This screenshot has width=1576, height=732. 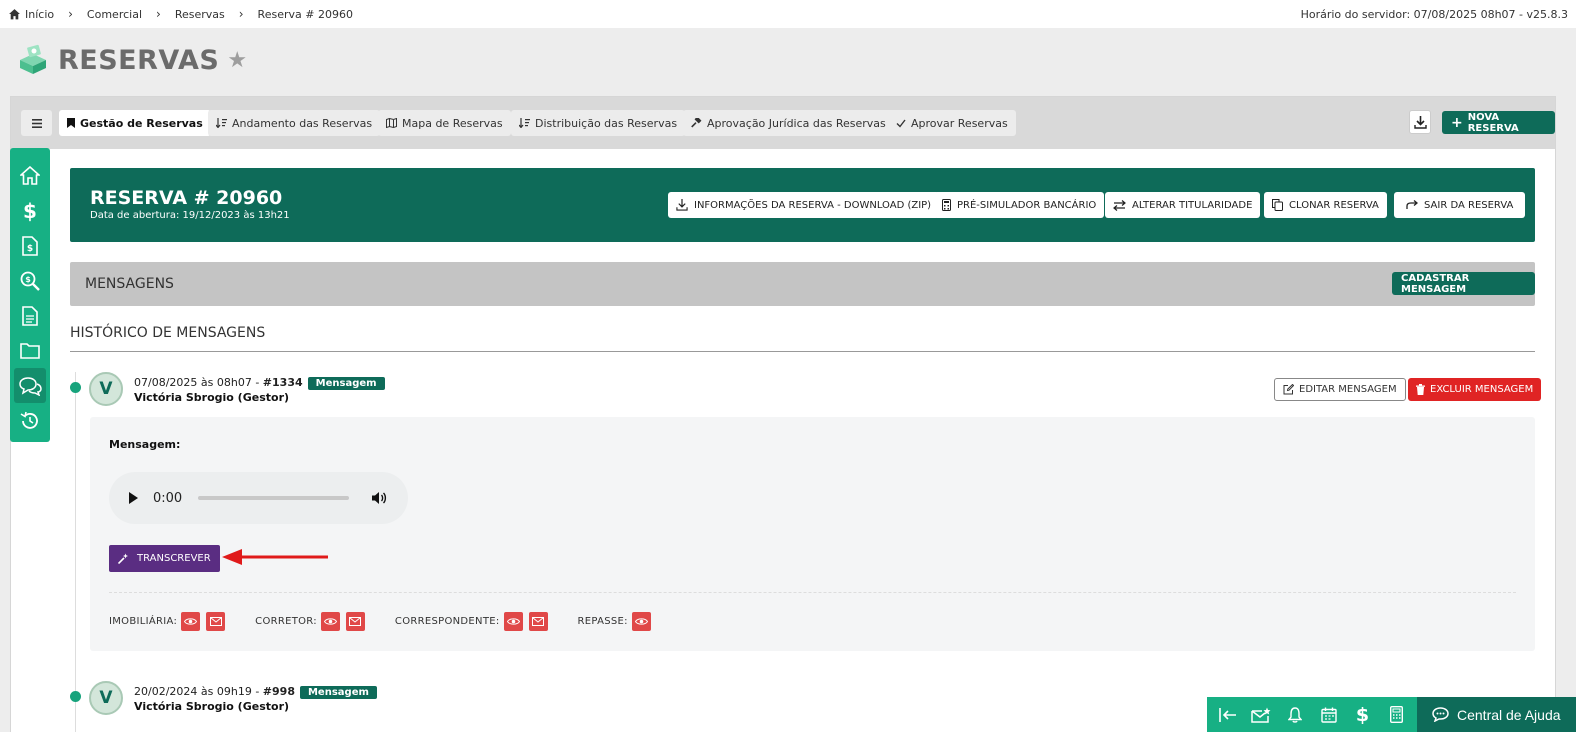 I want to click on check-icon, so click(x=901, y=123).